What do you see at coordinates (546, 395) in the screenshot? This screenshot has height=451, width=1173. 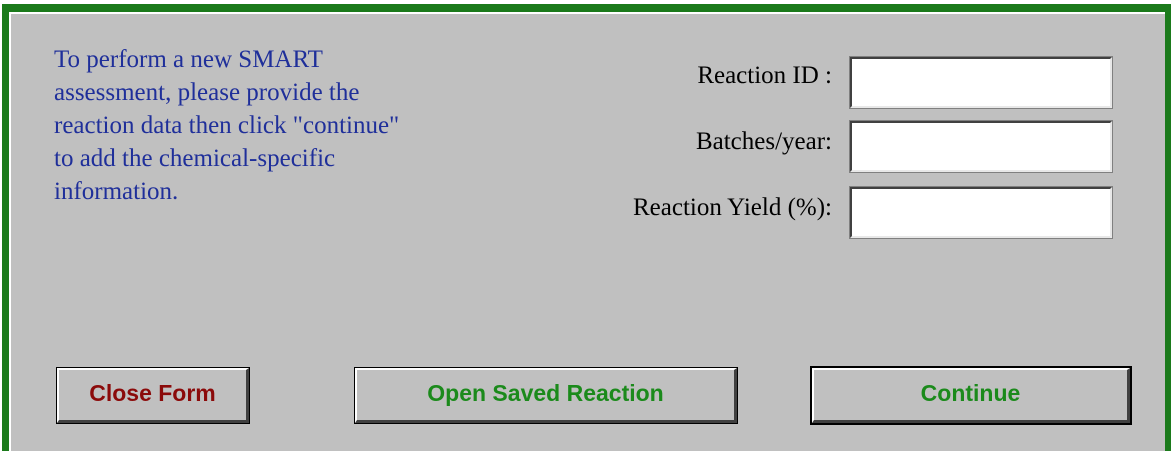 I see `open-saved-reaction-button: Open Saved Reaction` at bounding box center [546, 395].